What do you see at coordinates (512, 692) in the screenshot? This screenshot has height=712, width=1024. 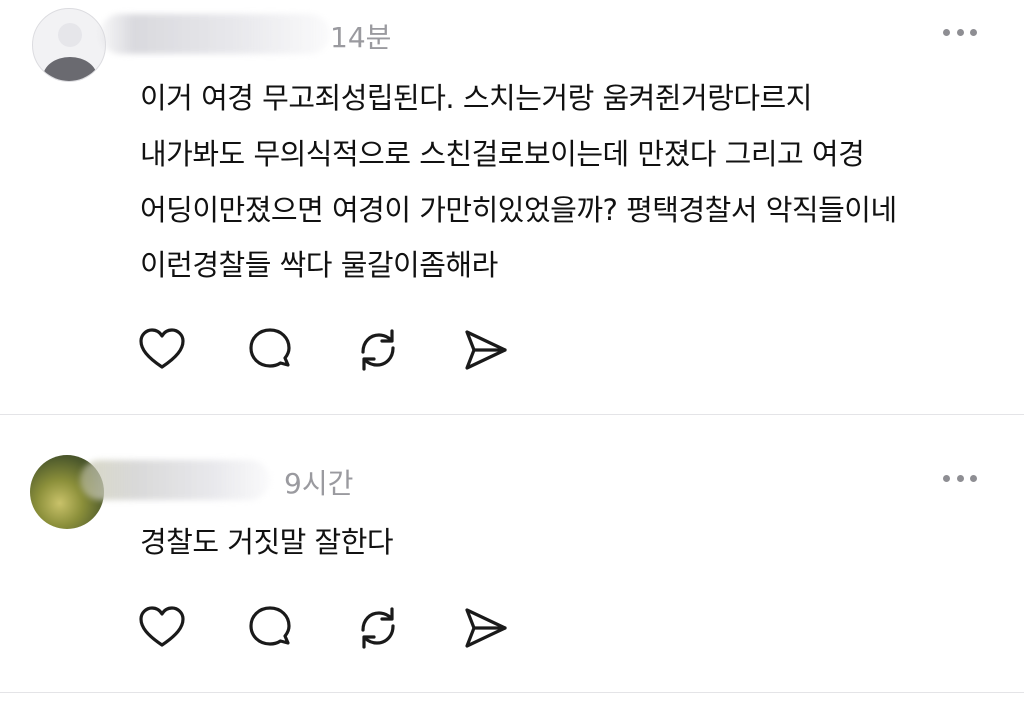 I see `divider` at bounding box center [512, 692].